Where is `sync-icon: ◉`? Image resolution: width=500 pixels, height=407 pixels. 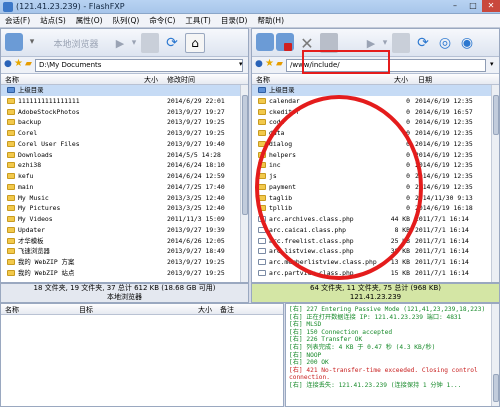
sync-icon: ◉ is located at coordinates (467, 43).